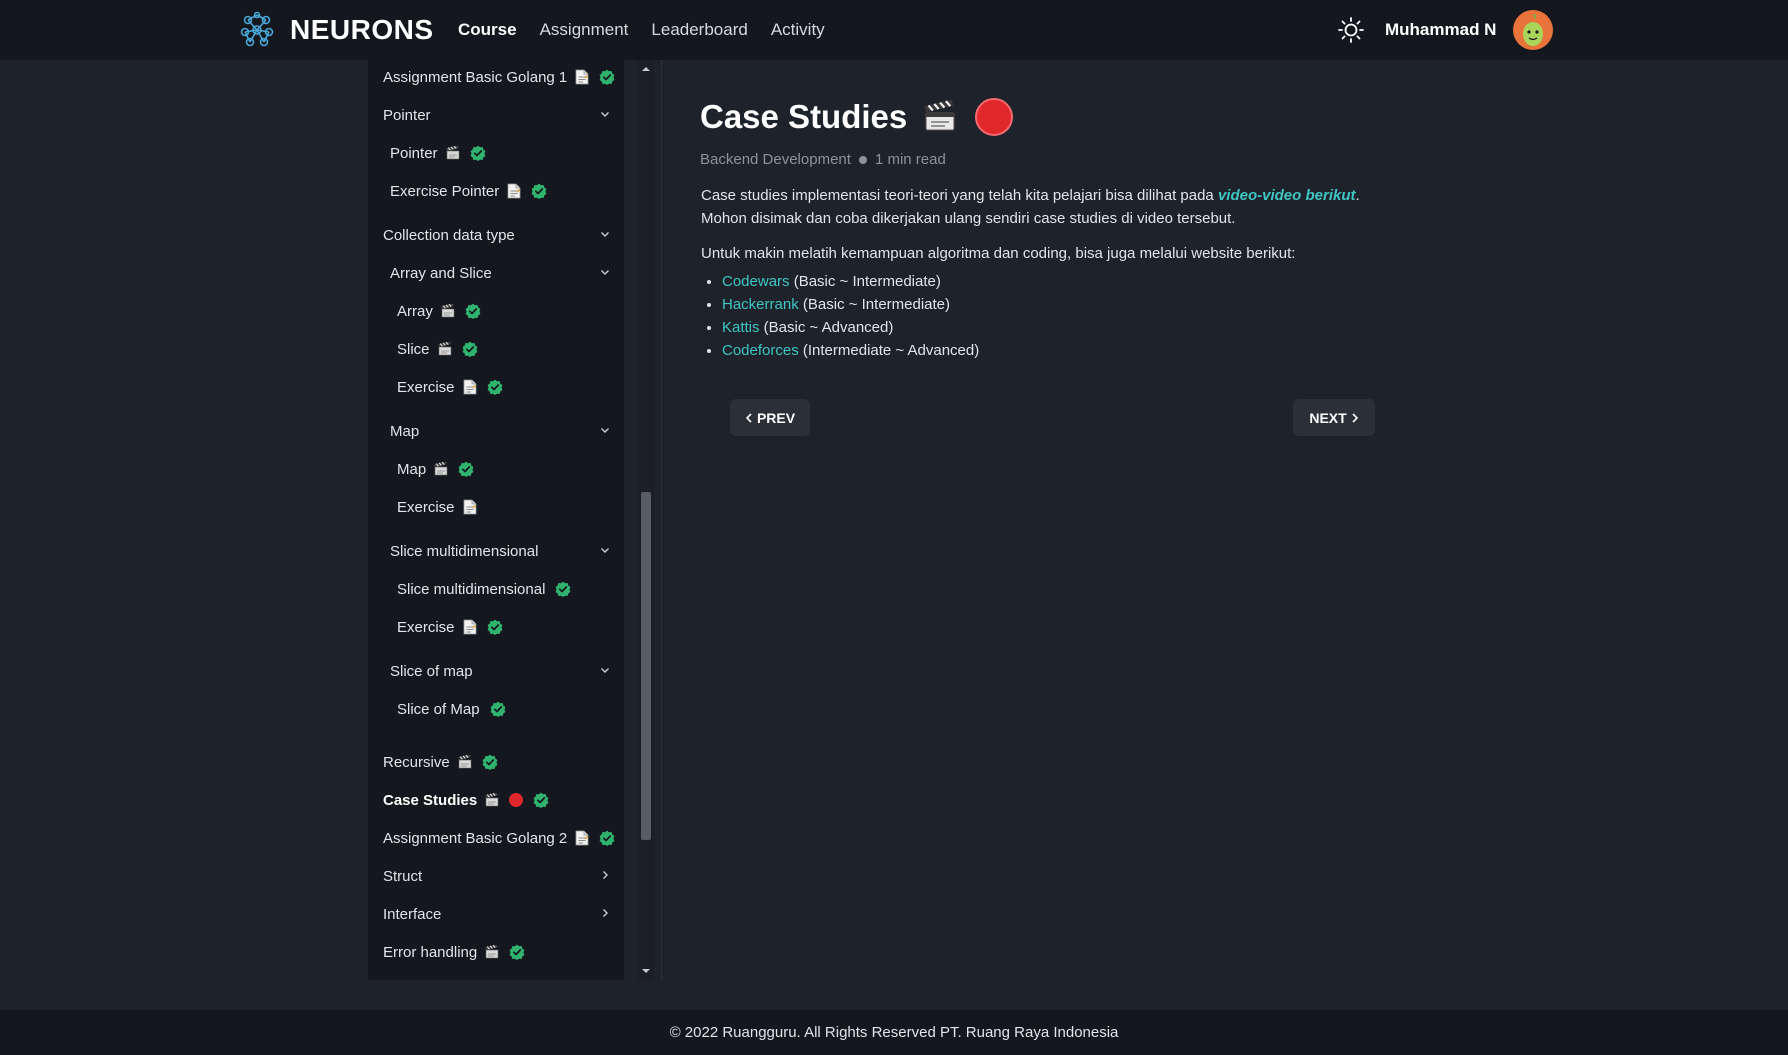  What do you see at coordinates (496, 311) in the screenshot?
I see `sidebar-item-array: Array` at bounding box center [496, 311].